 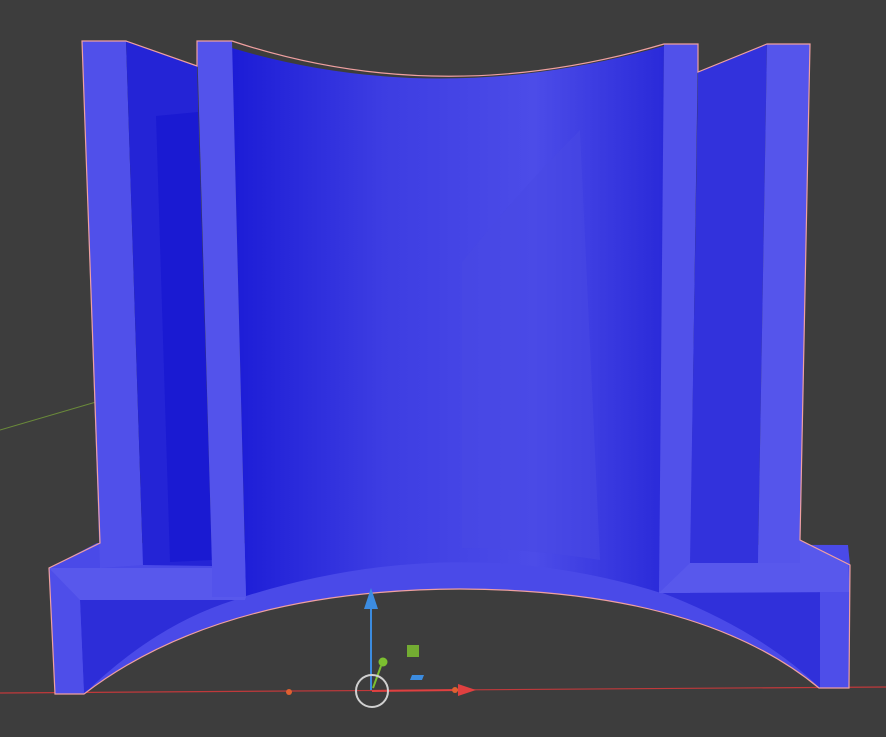 What do you see at coordinates (417, 677) in the screenshot?
I see `plane-xy-handle-icon` at bounding box center [417, 677].